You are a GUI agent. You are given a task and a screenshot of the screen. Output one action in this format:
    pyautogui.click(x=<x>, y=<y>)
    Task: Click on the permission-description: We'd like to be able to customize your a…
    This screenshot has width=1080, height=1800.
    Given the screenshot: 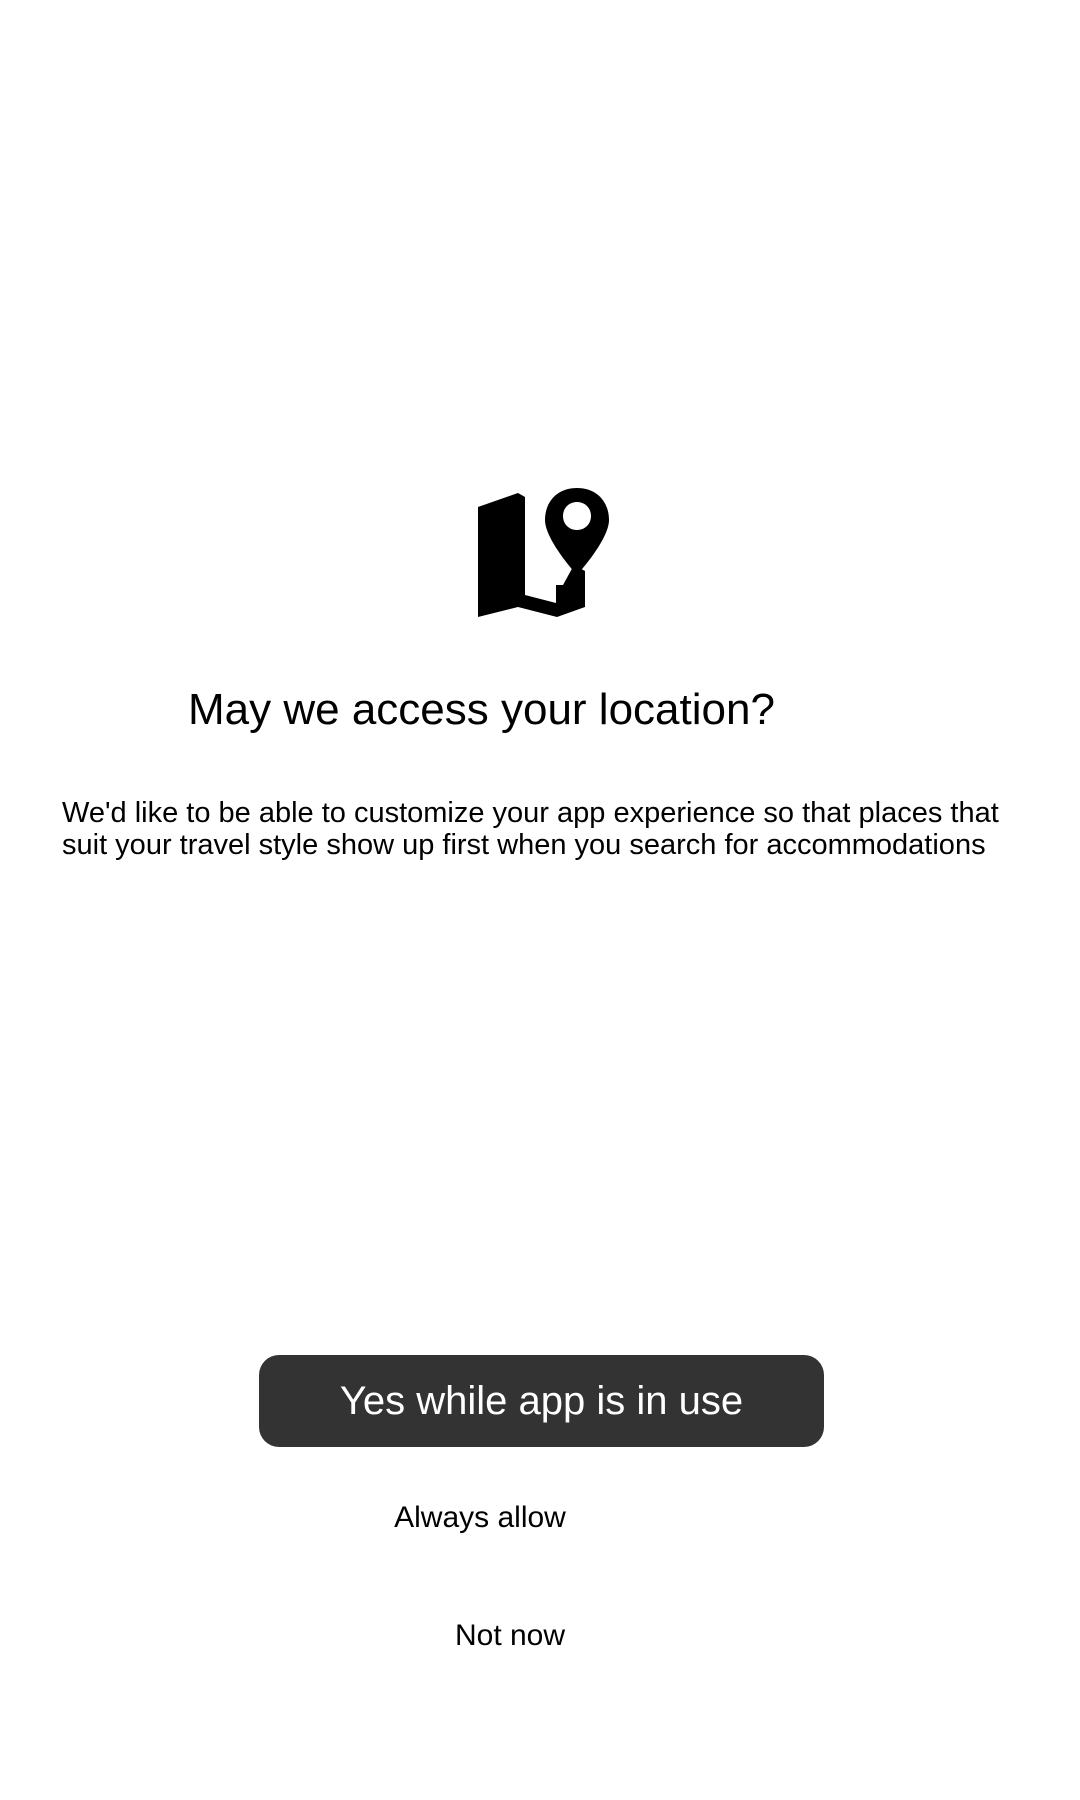 What is the action you would take?
    pyautogui.click(x=530, y=829)
    